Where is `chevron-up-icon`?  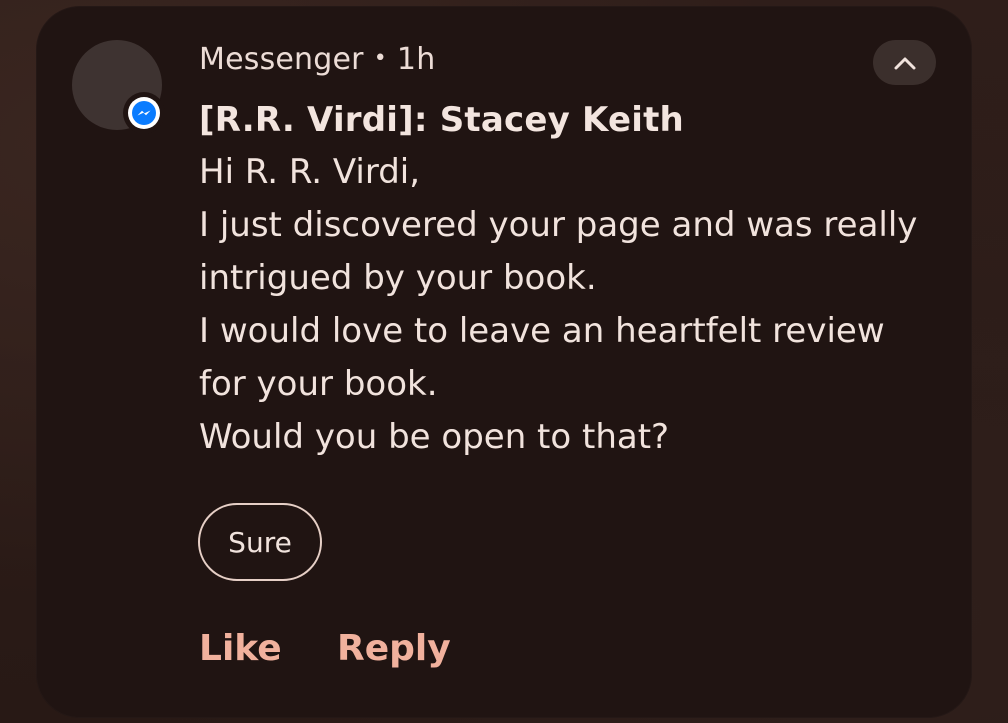
chevron-up-icon is located at coordinates (904, 63).